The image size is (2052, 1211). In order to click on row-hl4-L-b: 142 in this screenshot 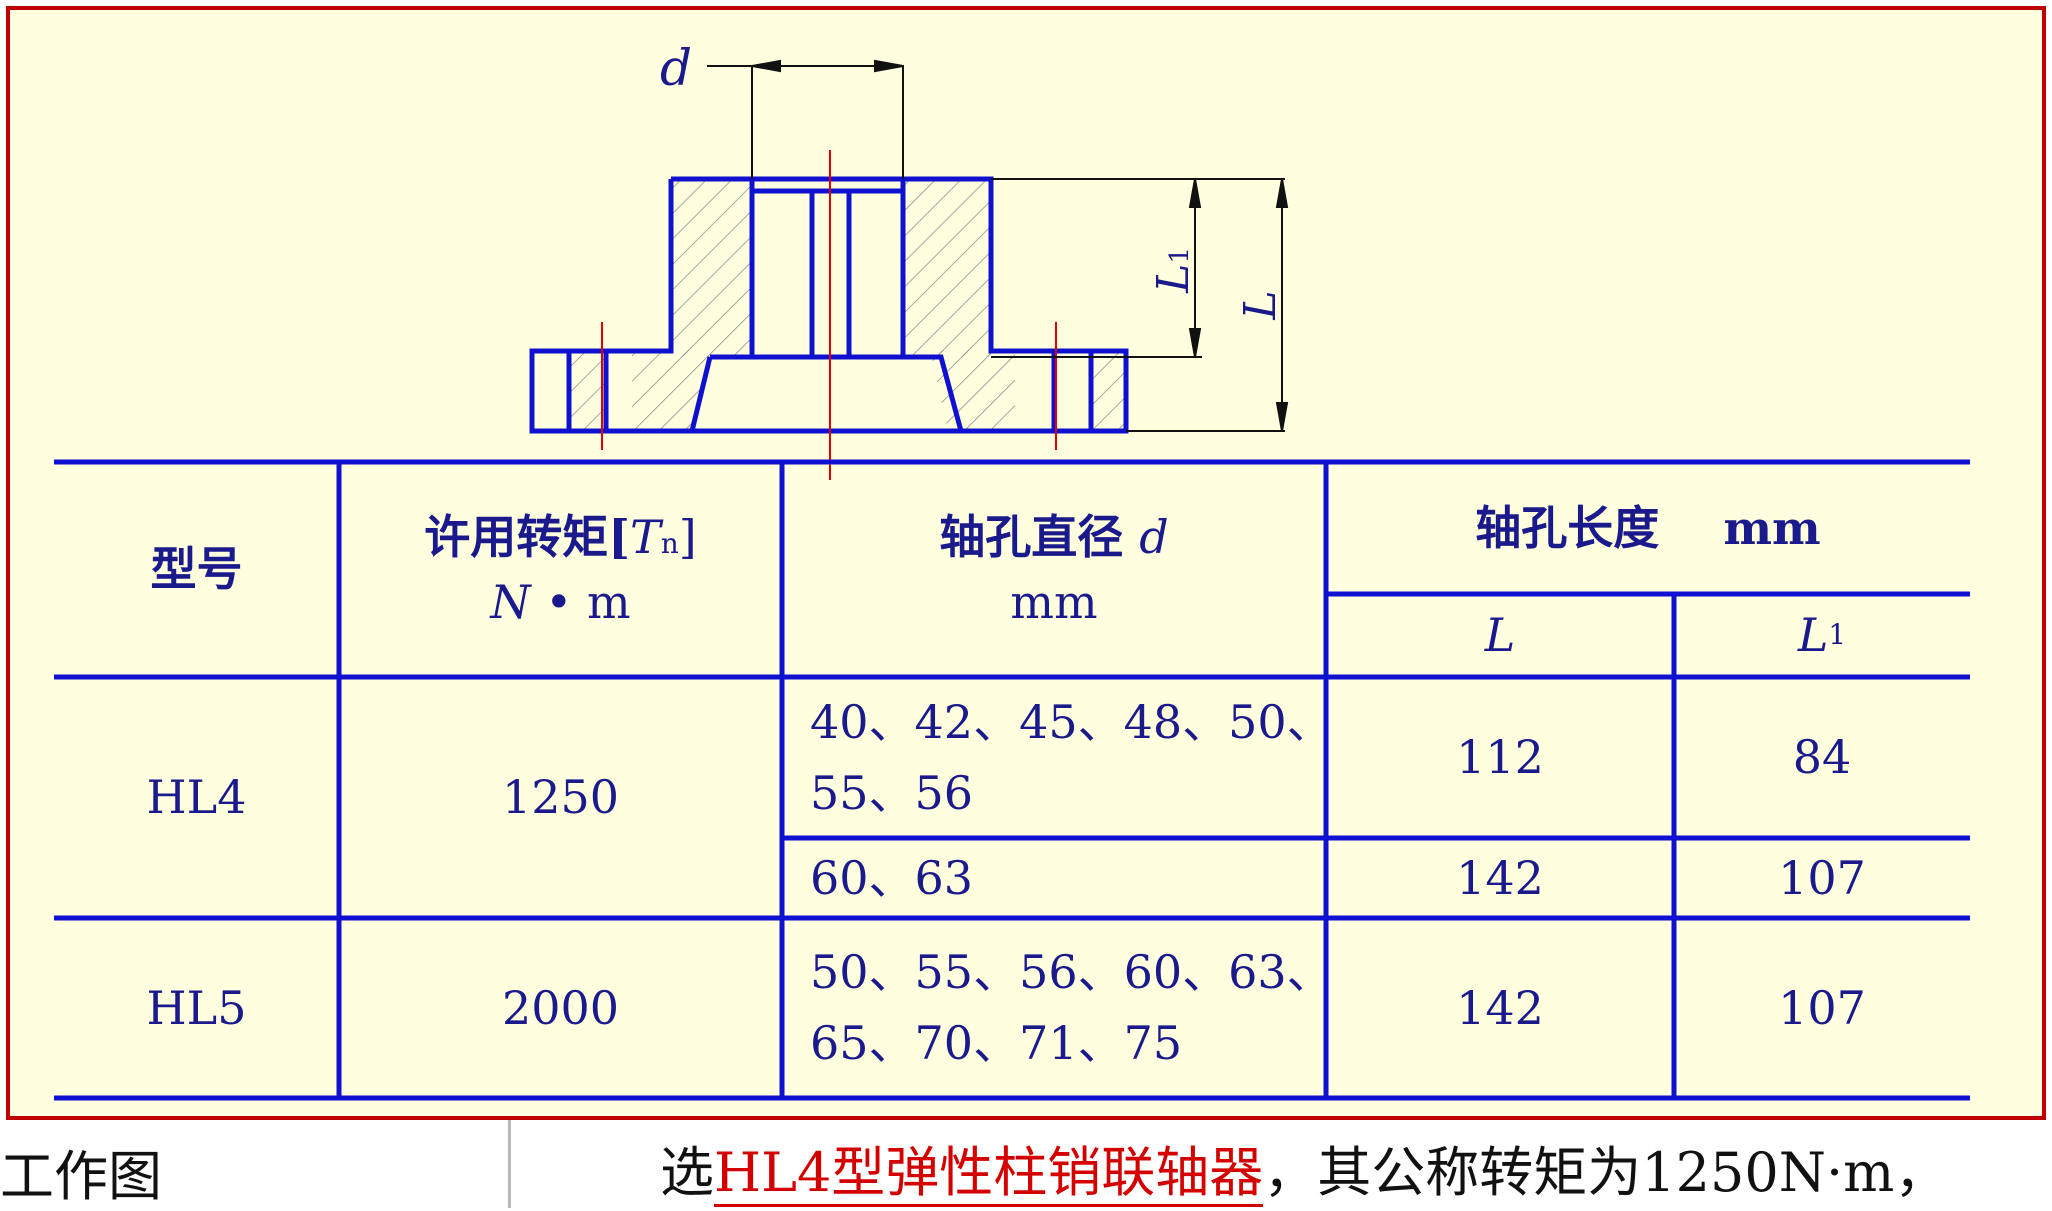, I will do `click(1500, 877)`.